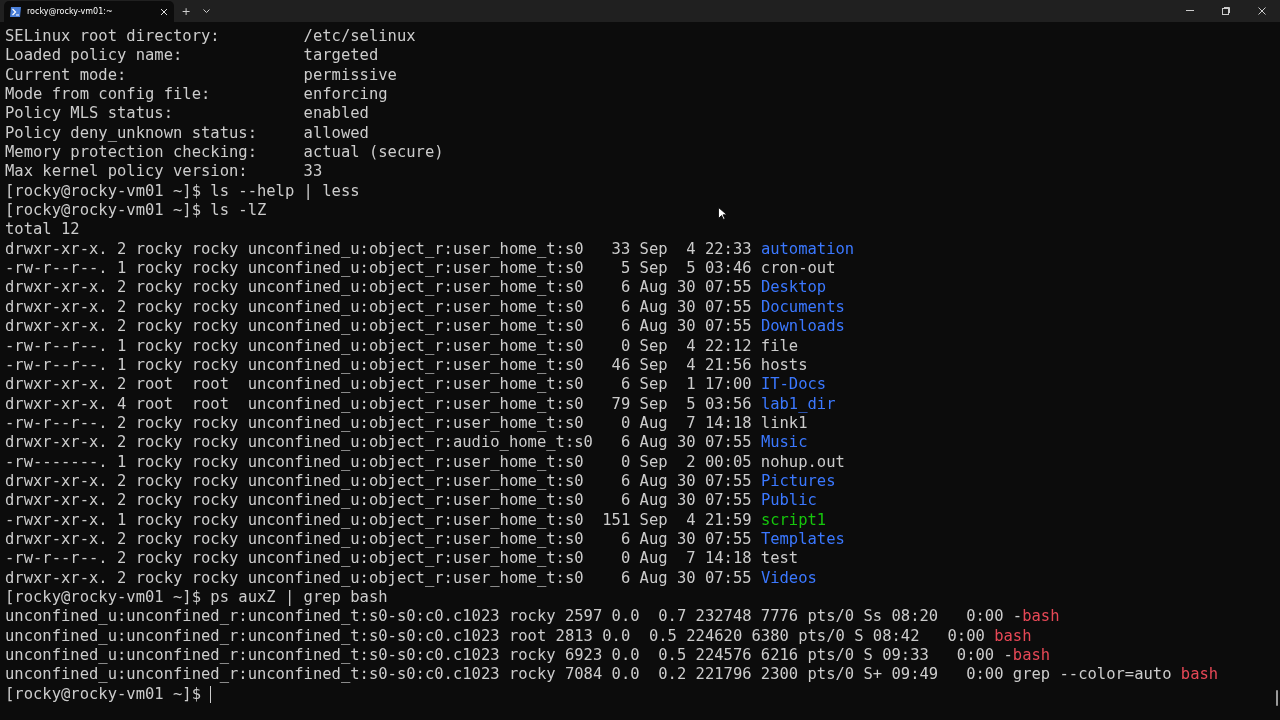 This screenshot has width=1280, height=720. What do you see at coordinates (416, 520) in the screenshot?
I see `terminal-line: -rwxr-xr-x. 1 rocky rocky unconfined_u:object_r:user_home_t:s0 151 Sep 4 21:59 script1` at bounding box center [416, 520].